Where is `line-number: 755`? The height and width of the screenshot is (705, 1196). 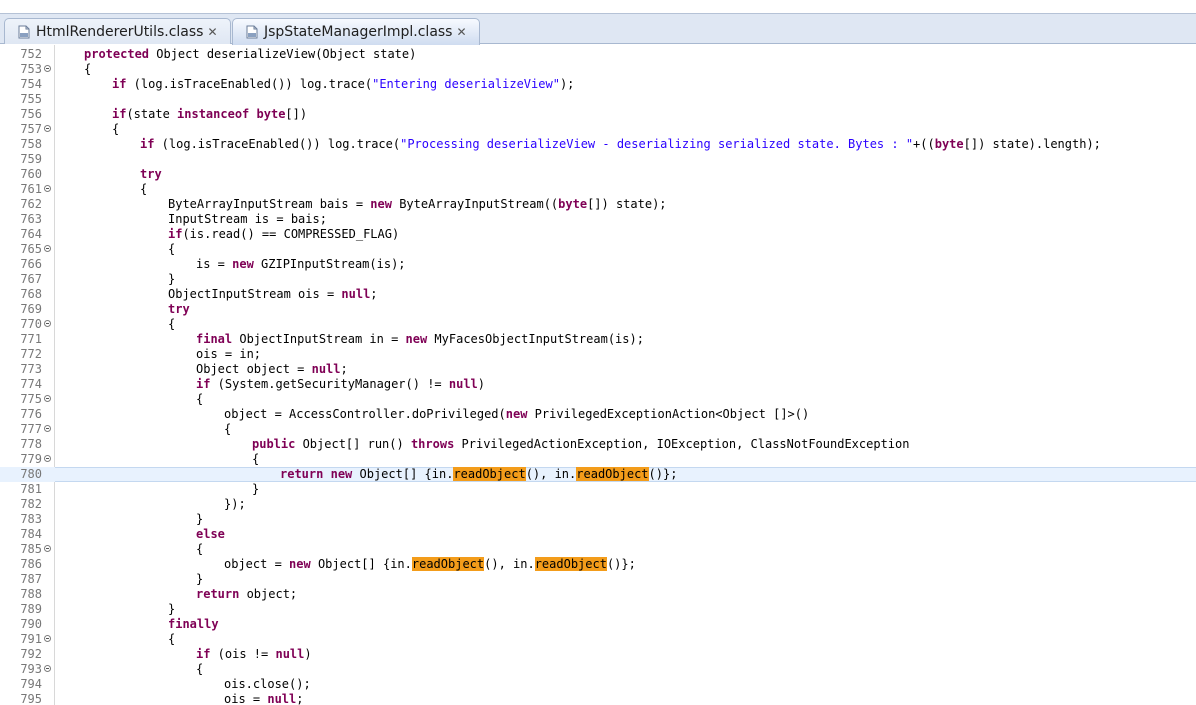
line-number: 755 is located at coordinates (31, 99).